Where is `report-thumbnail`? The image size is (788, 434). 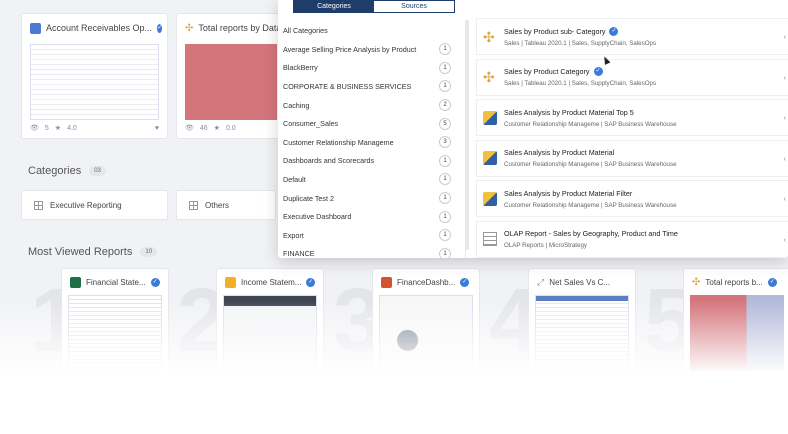 report-thumbnail is located at coordinates (231, 82).